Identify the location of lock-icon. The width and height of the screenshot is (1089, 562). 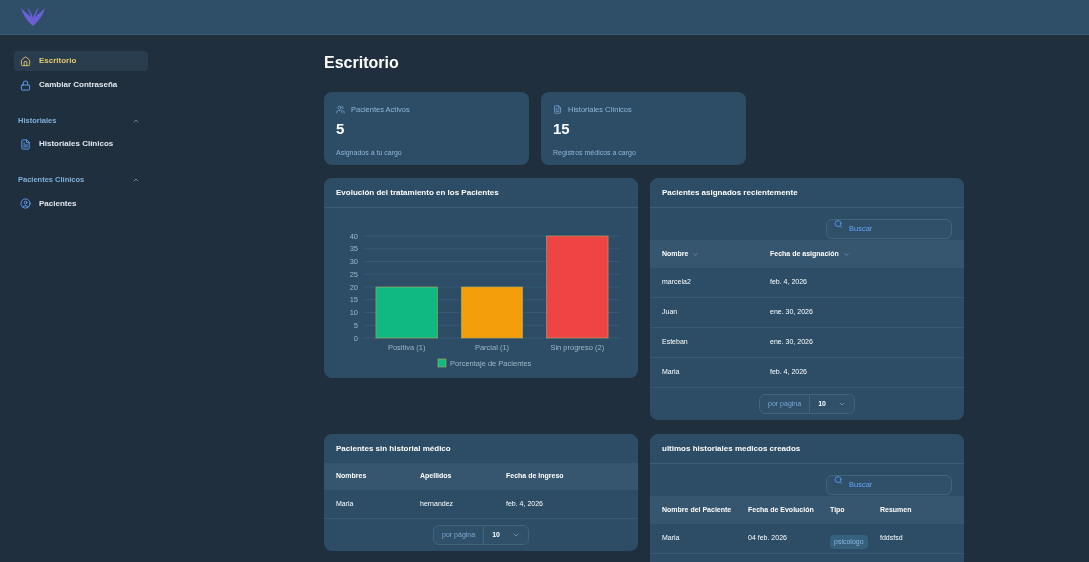
(25, 85).